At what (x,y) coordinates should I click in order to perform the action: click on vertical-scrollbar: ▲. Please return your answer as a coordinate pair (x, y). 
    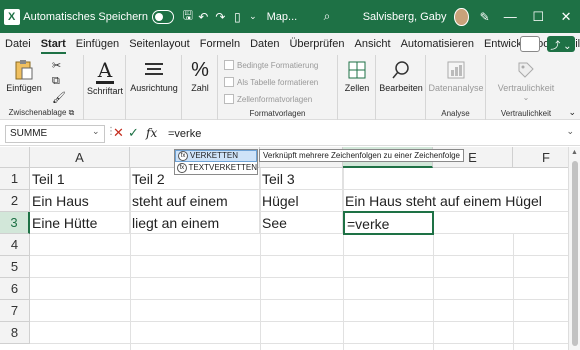
    Looking at the image, I should click on (574, 248).